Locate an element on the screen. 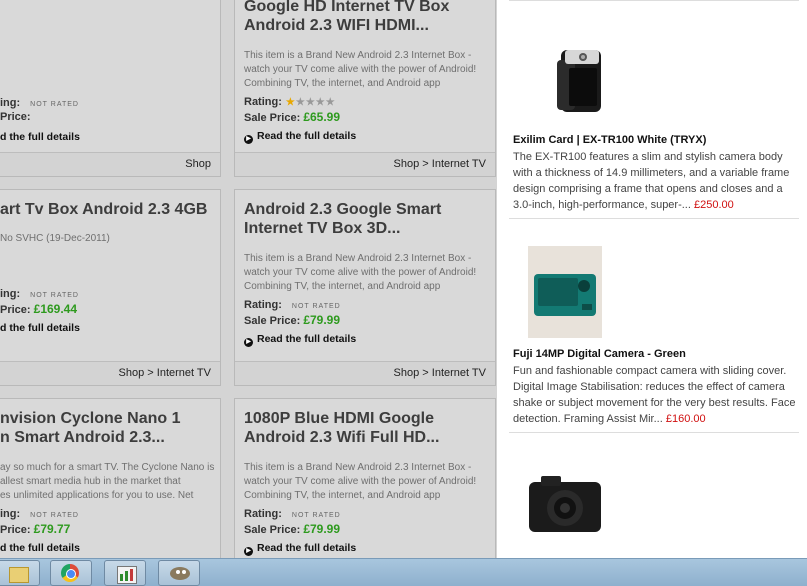 This screenshot has width=807, height=586. divider is located at coordinates (654, 0).